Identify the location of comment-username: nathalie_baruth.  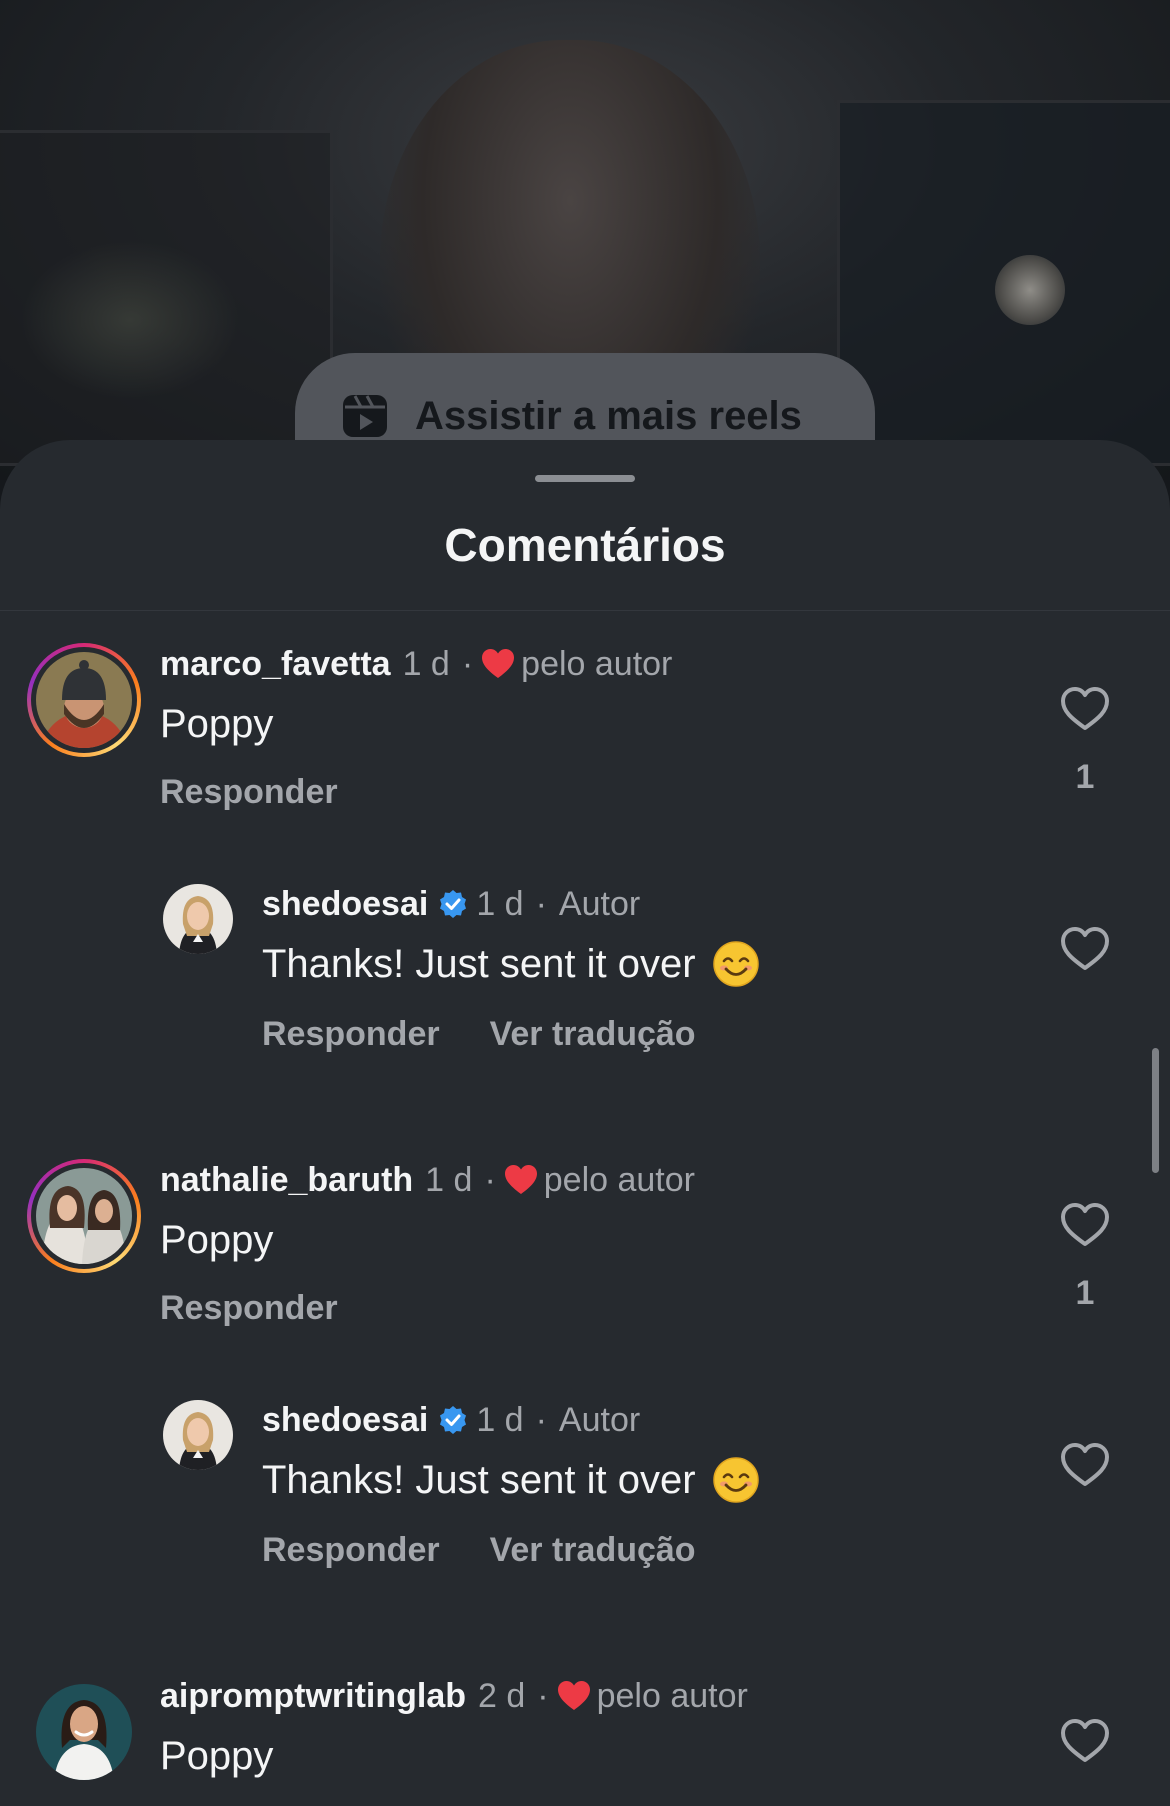
(286, 1180).